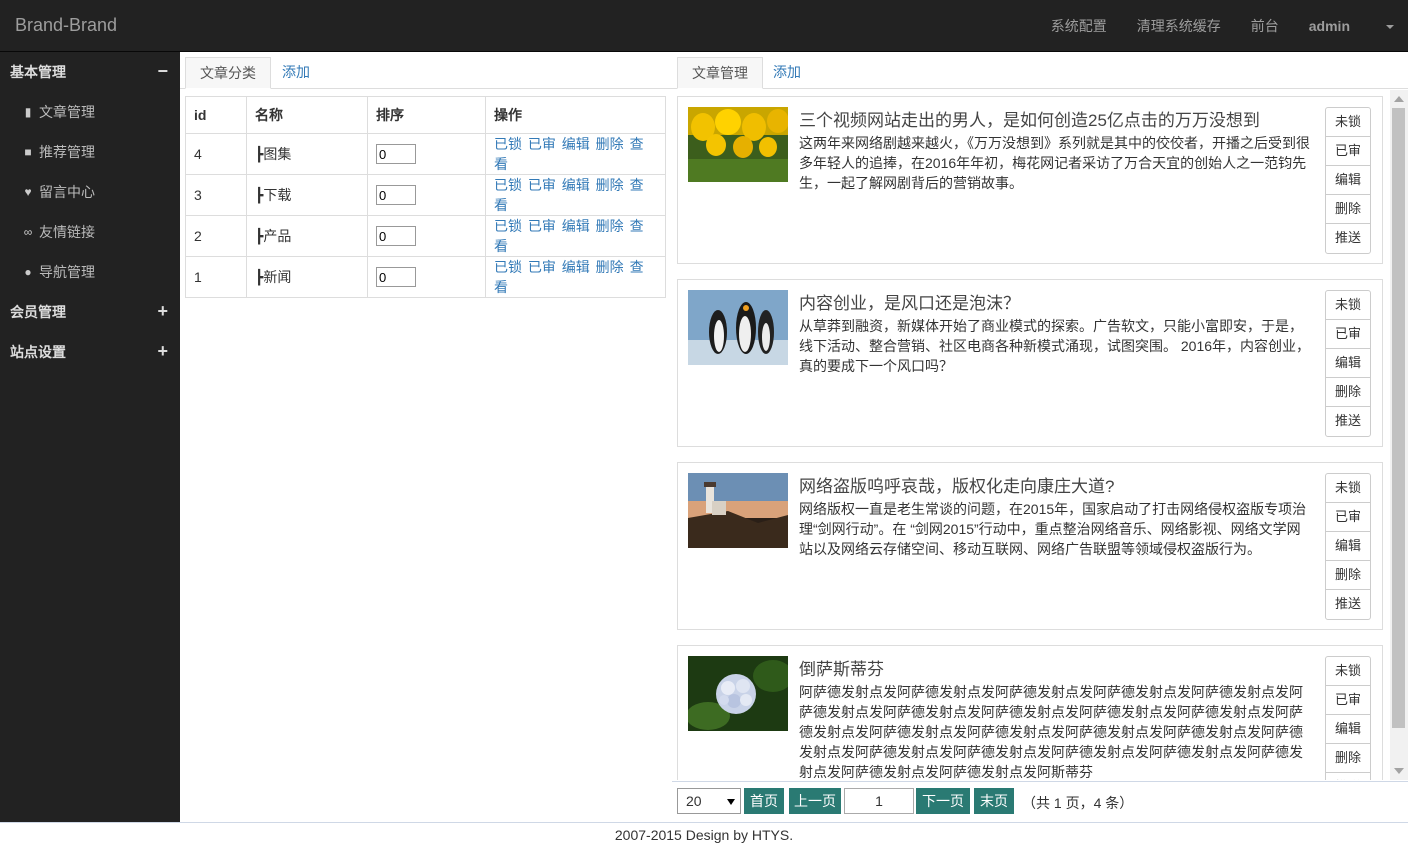 The width and height of the screenshot is (1408, 848). I want to click on sidebar-item-articles: ▮ 文章管理, so click(90, 112).